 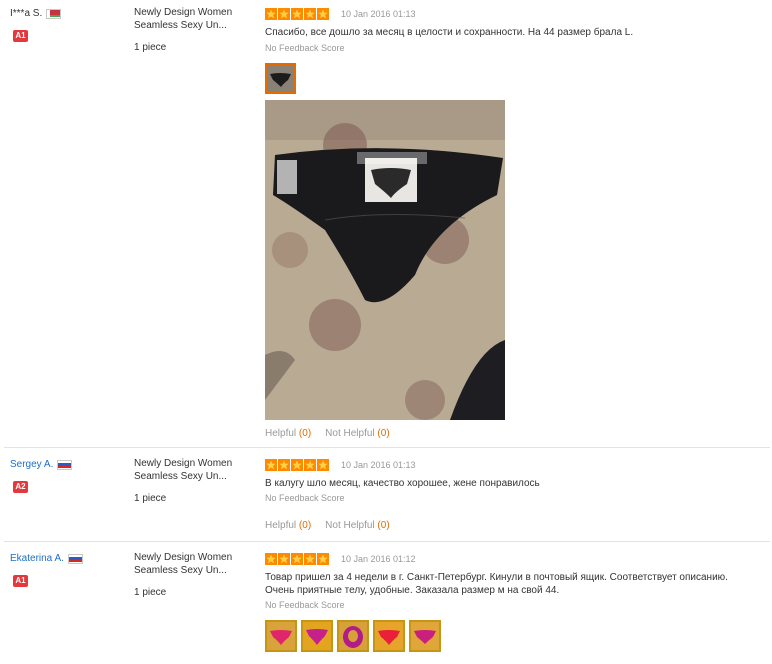 What do you see at coordinates (54, 13) in the screenshot?
I see `belarus-flag-icon` at bounding box center [54, 13].